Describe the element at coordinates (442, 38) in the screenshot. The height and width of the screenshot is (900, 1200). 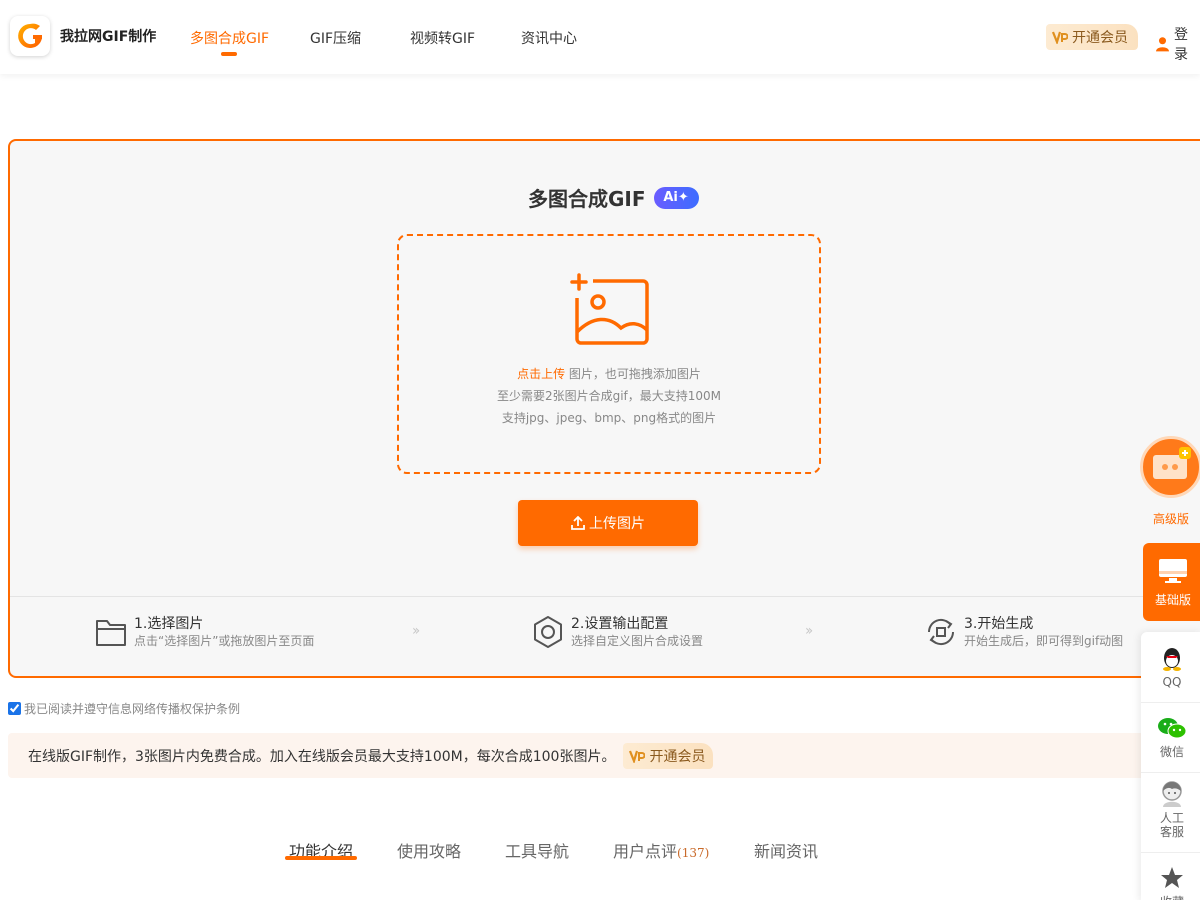
I see `nav-video-to-gif: 视频转GIF` at that location.